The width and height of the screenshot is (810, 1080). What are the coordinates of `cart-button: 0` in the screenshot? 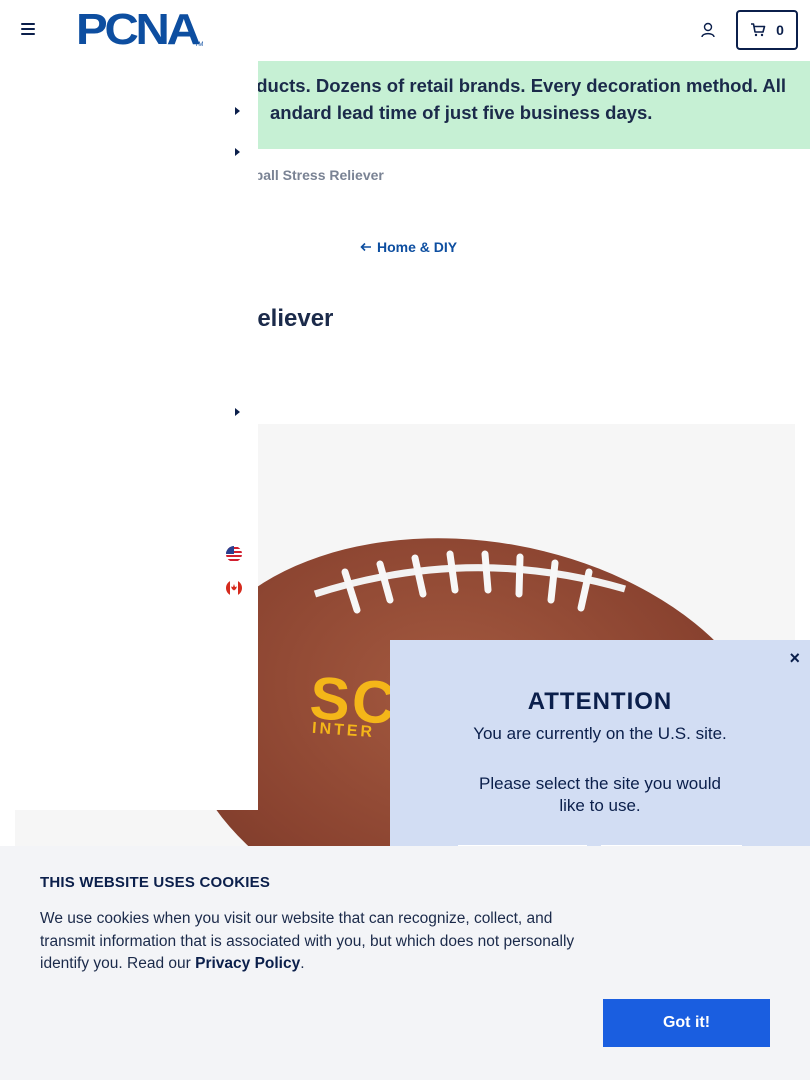 It's located at (767, 30).